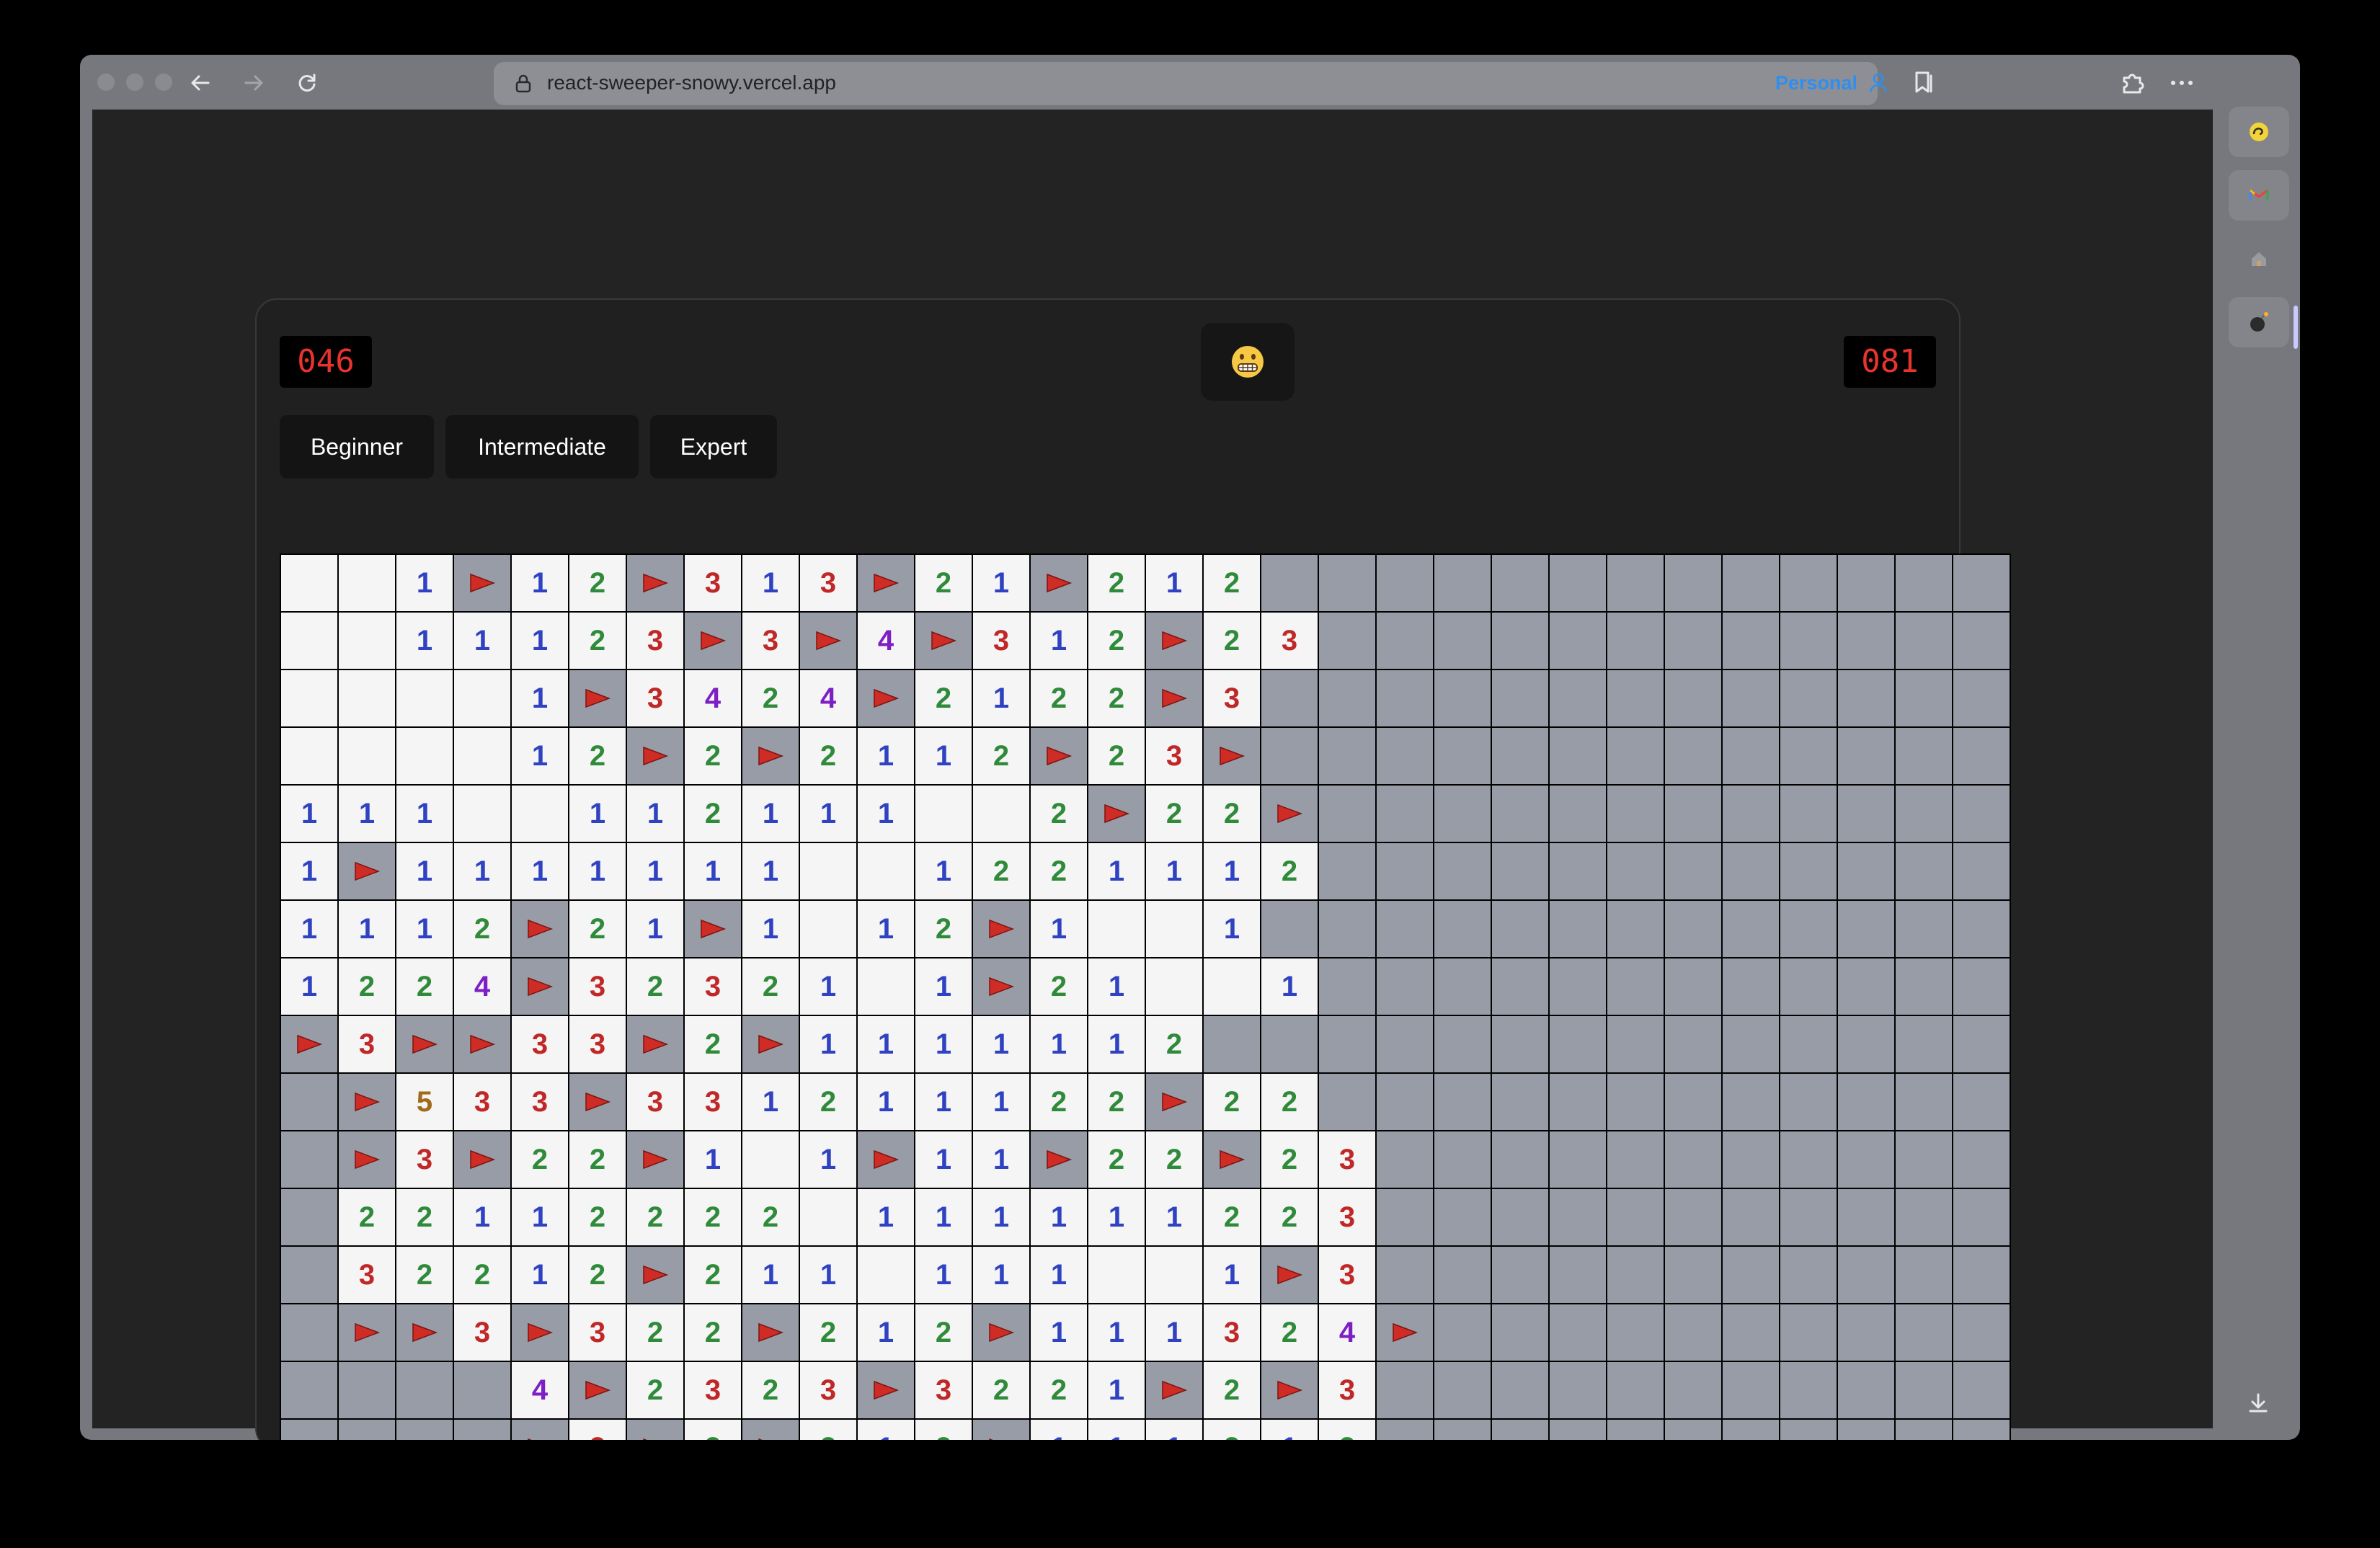 This screenshot has height=1548, width=2380. I want to click on sidebar-app-snail-icon, so click(2259, 132).